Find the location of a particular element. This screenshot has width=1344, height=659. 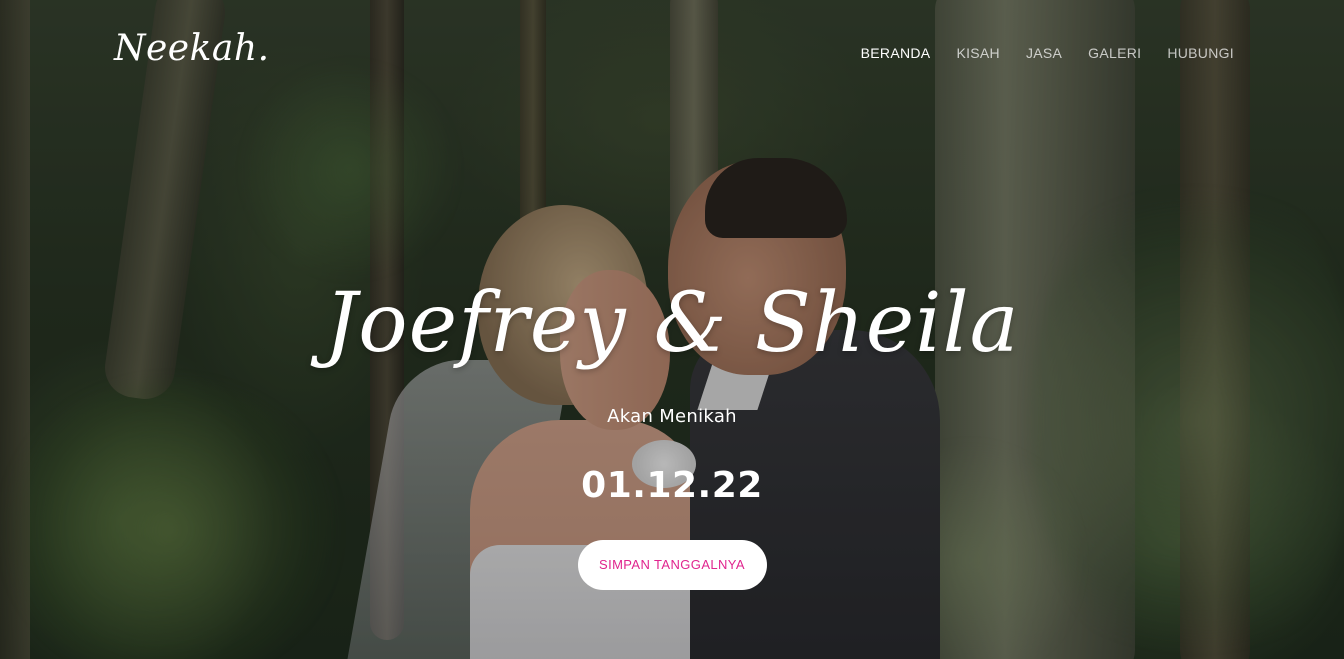

nav-link-beranda: BERANDA is located at coordinates (896, 53).